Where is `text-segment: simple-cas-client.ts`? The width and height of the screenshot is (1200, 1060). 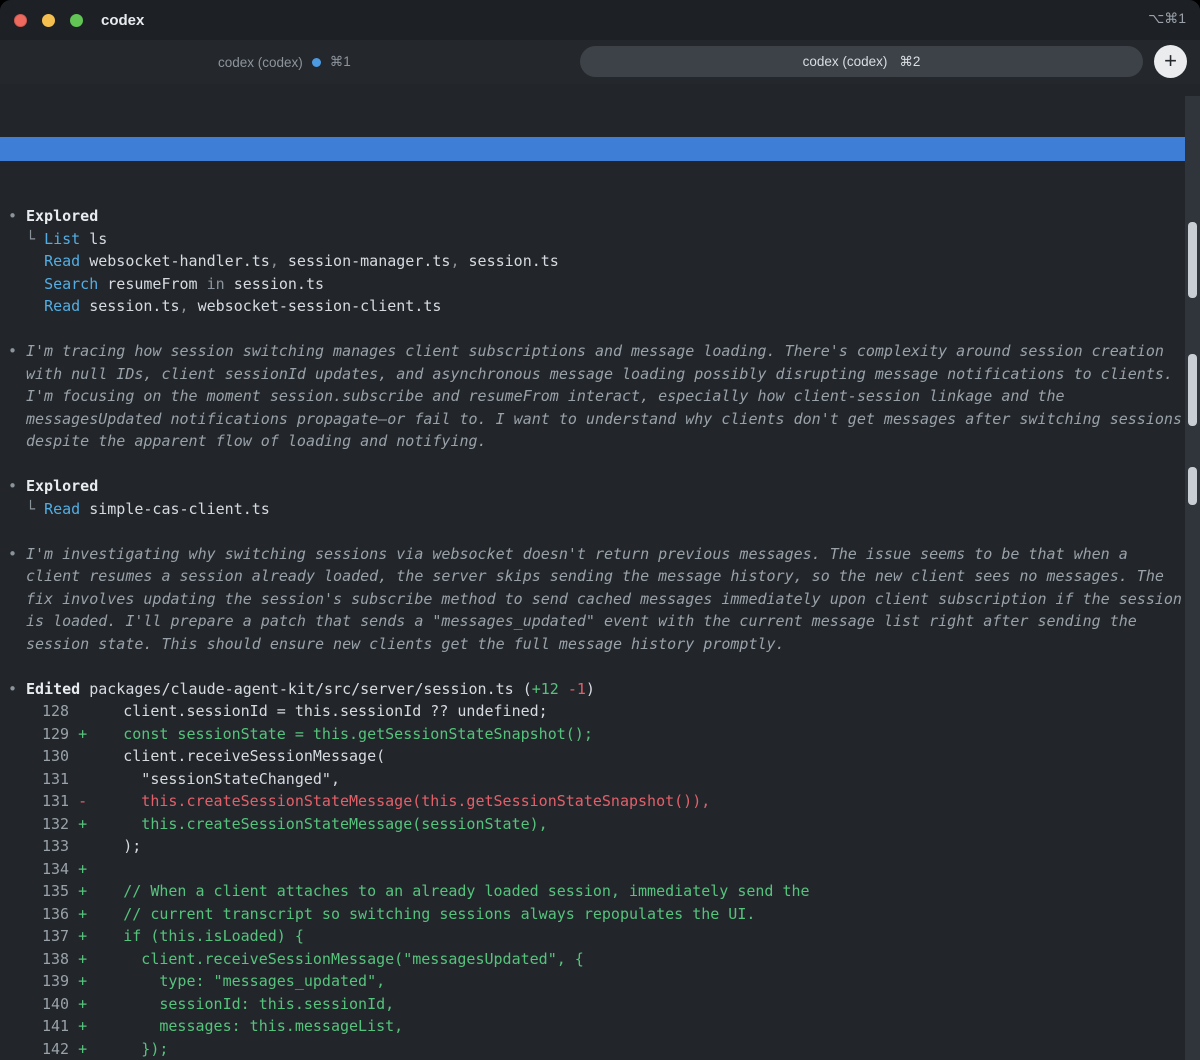 text-segment: simple-cas-client.ts is located at coordinates (175, 508).